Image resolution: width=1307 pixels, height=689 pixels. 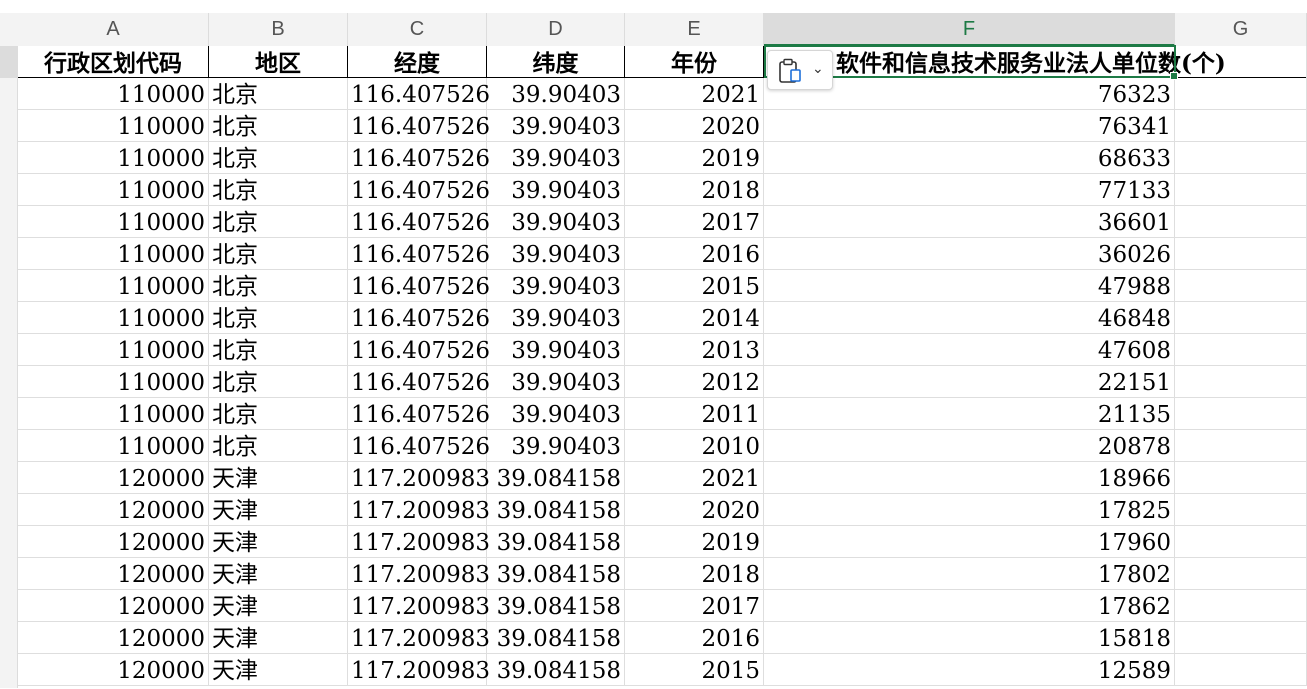 I want to click on cell-unit-count: 46848, so click(x=969, y=318).